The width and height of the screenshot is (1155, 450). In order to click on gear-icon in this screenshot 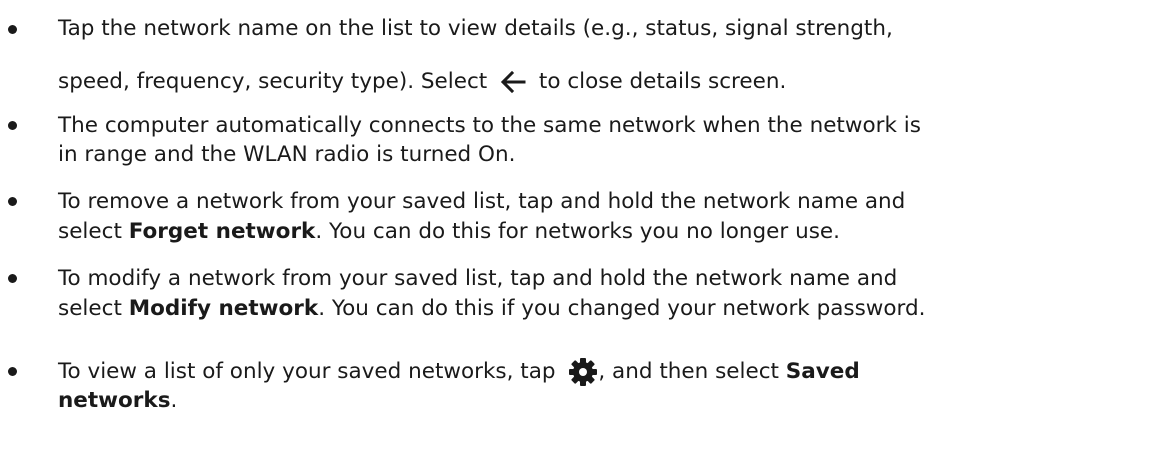, I will do `click(583, 372)`.